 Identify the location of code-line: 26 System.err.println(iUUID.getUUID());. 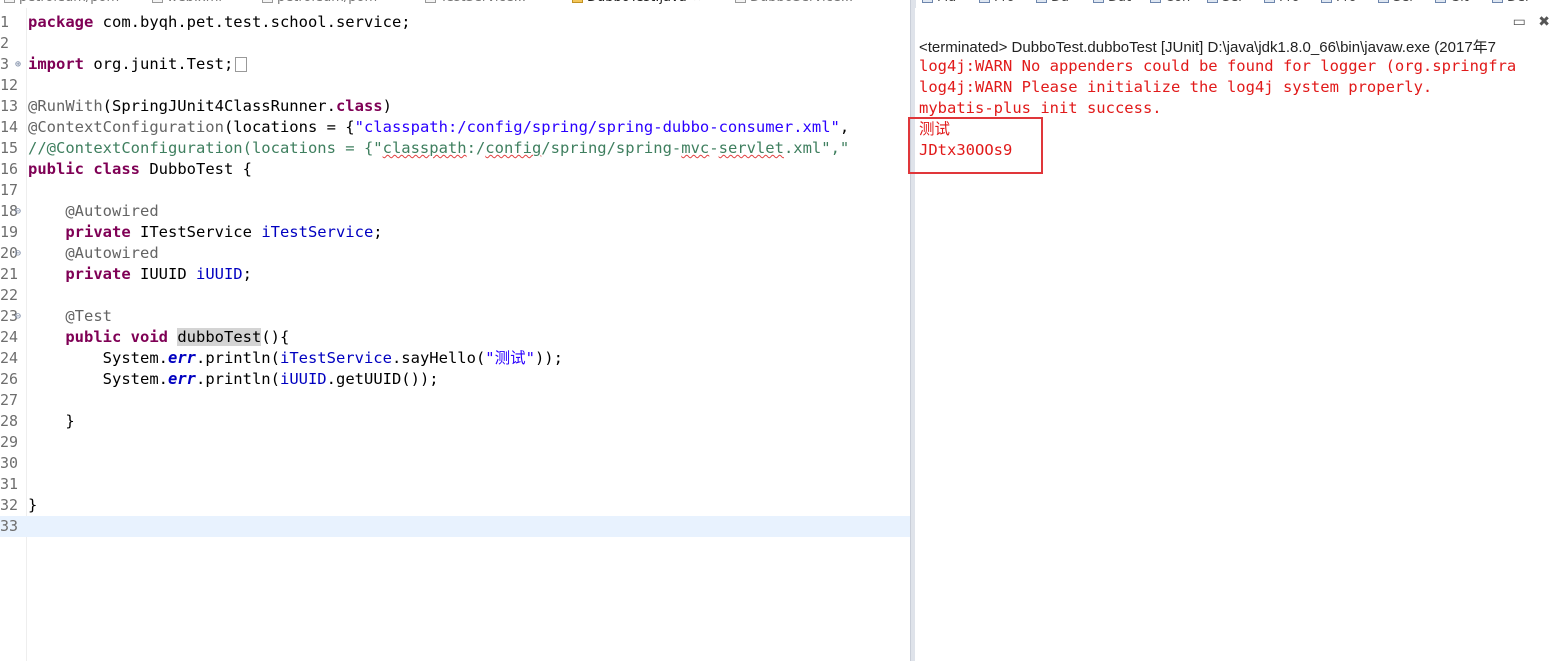
(455, 379).